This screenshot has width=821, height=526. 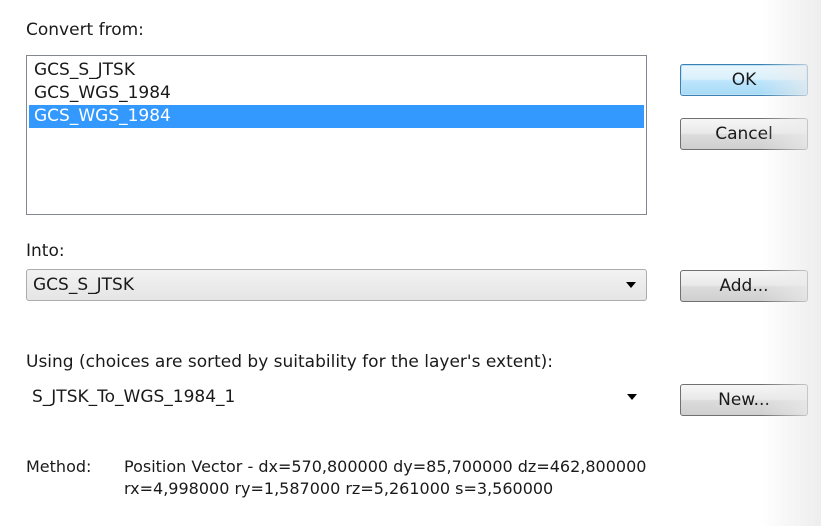 What do you see at coordinates (83, 285) in the screenshot?
I see `into-selected-value: GCS_S_JTSK` at bounding box center [83, 285].